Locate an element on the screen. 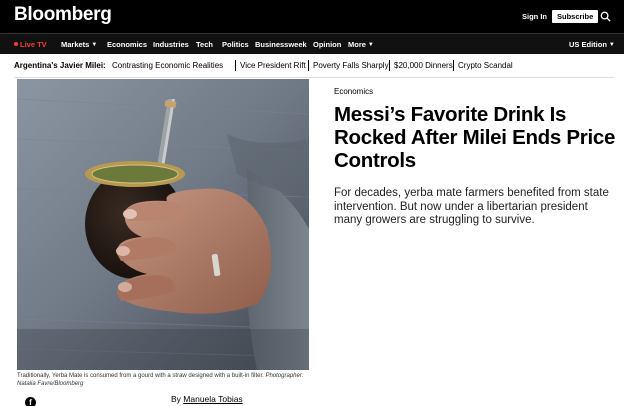  nav-us-edition: US Edition ▼ is located at coordinates (592, 44).